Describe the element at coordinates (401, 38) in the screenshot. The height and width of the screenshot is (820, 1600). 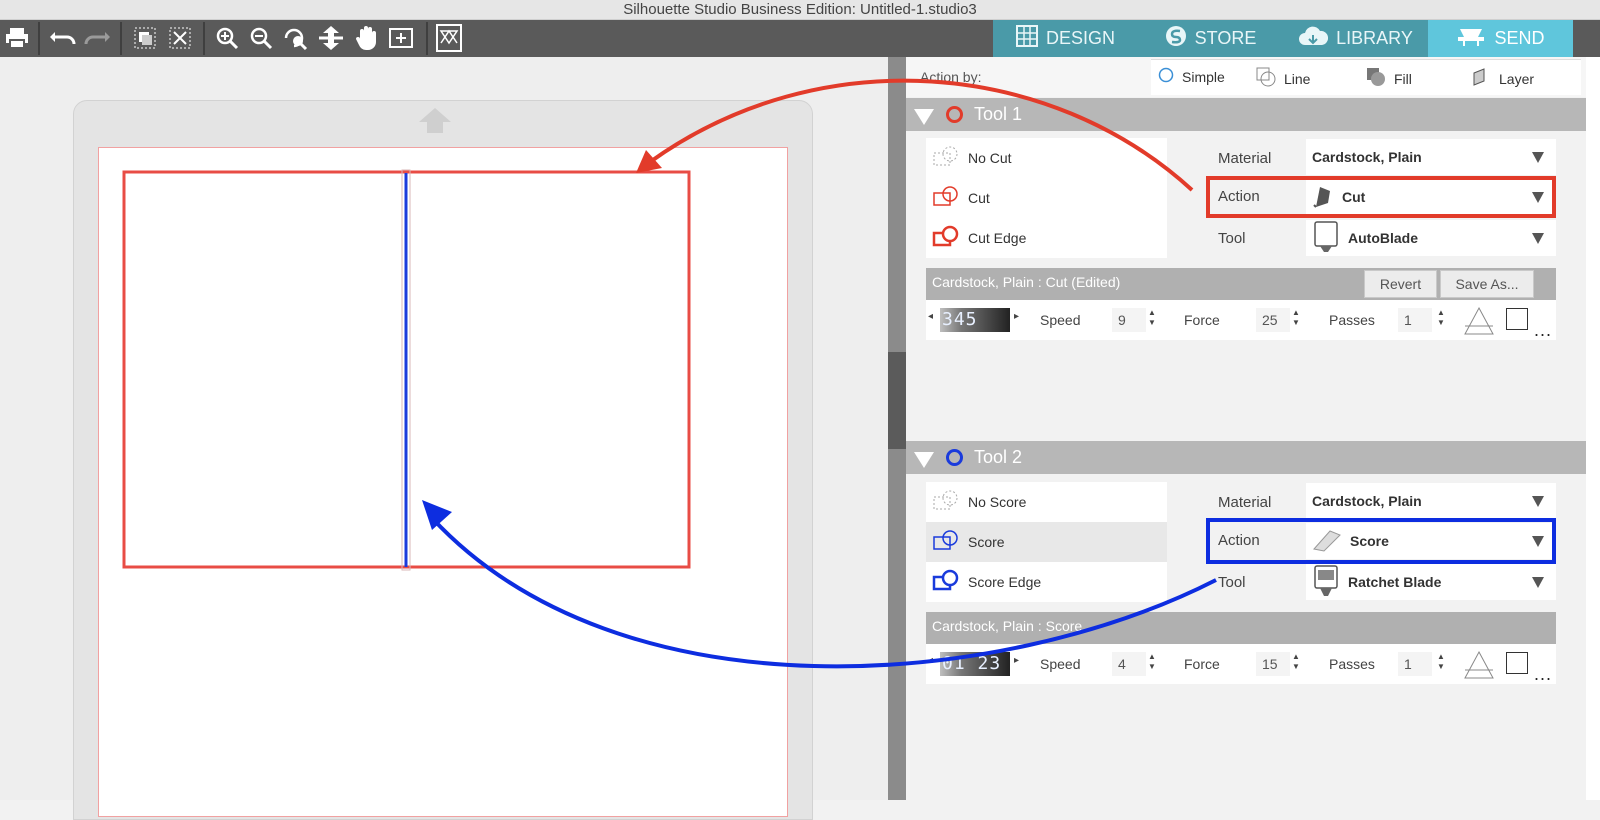
I see `fit-page-icon` at that location.